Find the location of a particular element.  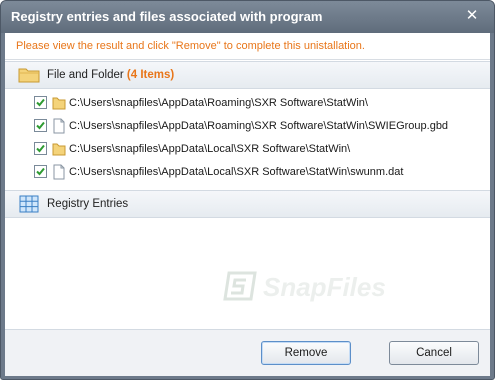

snapfiles-watermark: SnapFiles is located at coordinates (321, 287).